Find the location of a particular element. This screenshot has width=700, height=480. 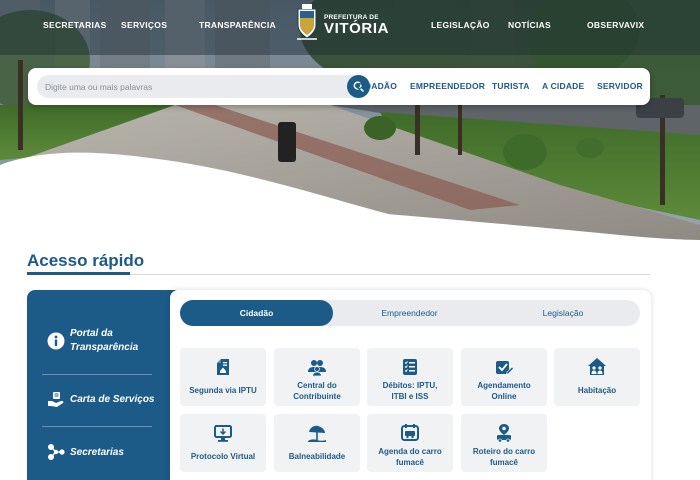

tile-label: Segunda via IPTU is located at coordinates (223, 390).